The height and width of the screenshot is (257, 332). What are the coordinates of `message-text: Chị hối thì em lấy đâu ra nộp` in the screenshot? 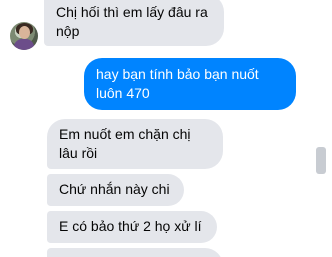 It's located at (132, 21).